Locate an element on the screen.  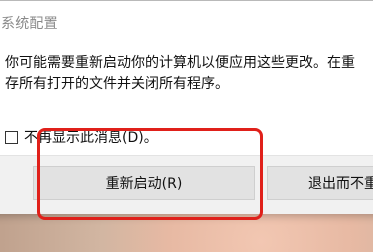
exit-without-restart-button: 退出而不重 is located at coordinates (320, 183).